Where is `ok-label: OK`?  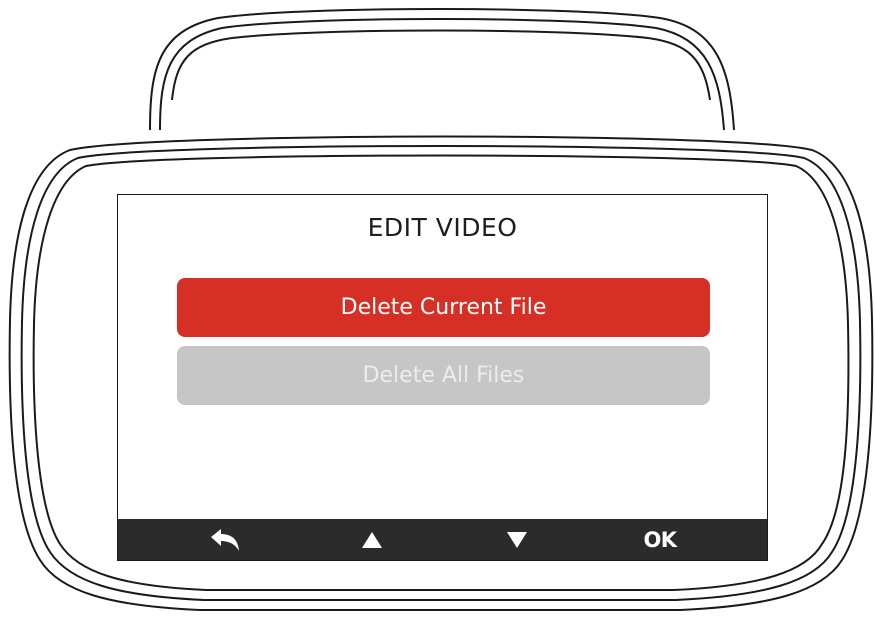 ok-label: OK is located at coordinates (660, 539).